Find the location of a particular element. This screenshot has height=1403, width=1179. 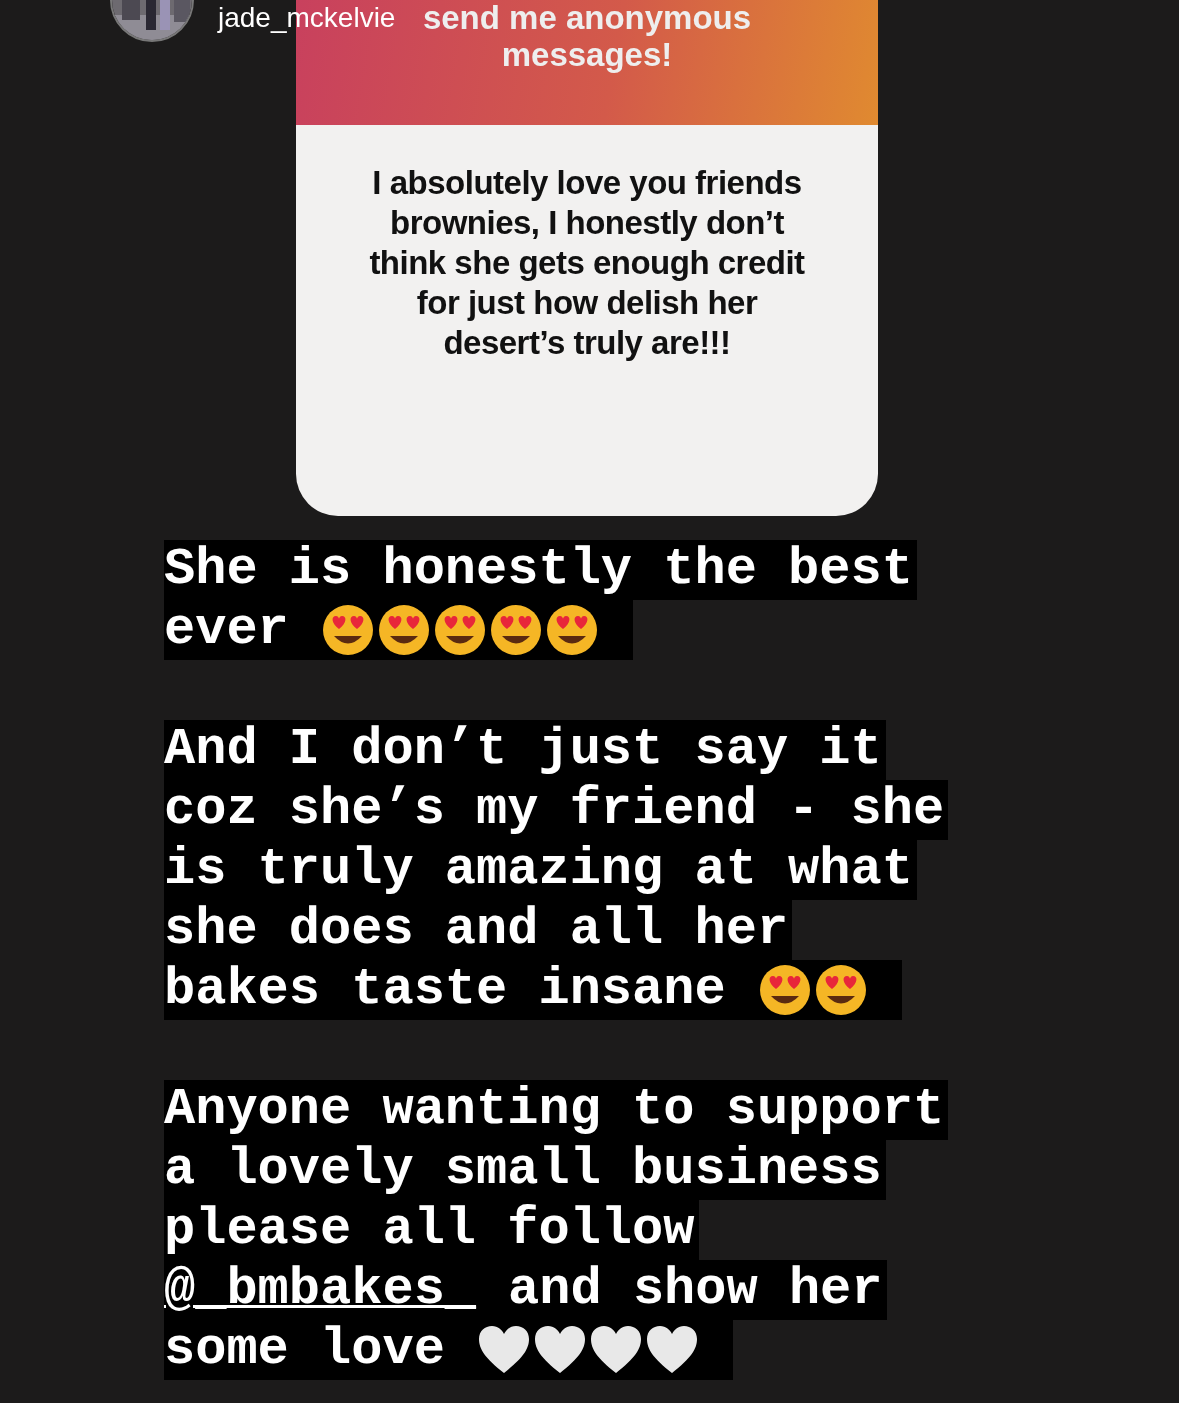

caption-text: she does and all her is located at coordinates (476, 930).